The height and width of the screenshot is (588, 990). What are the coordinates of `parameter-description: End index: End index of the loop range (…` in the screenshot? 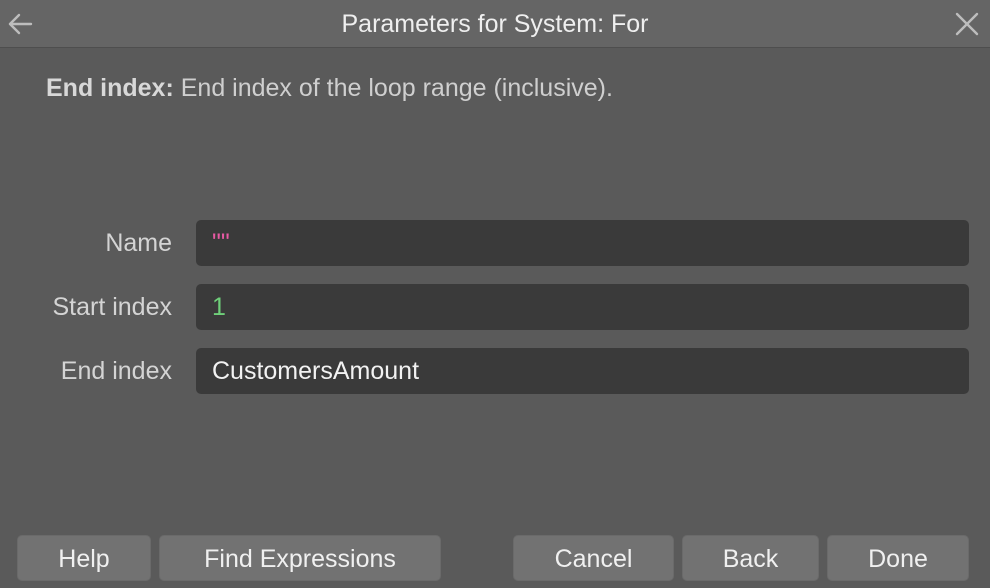 It's located at (329, 88).